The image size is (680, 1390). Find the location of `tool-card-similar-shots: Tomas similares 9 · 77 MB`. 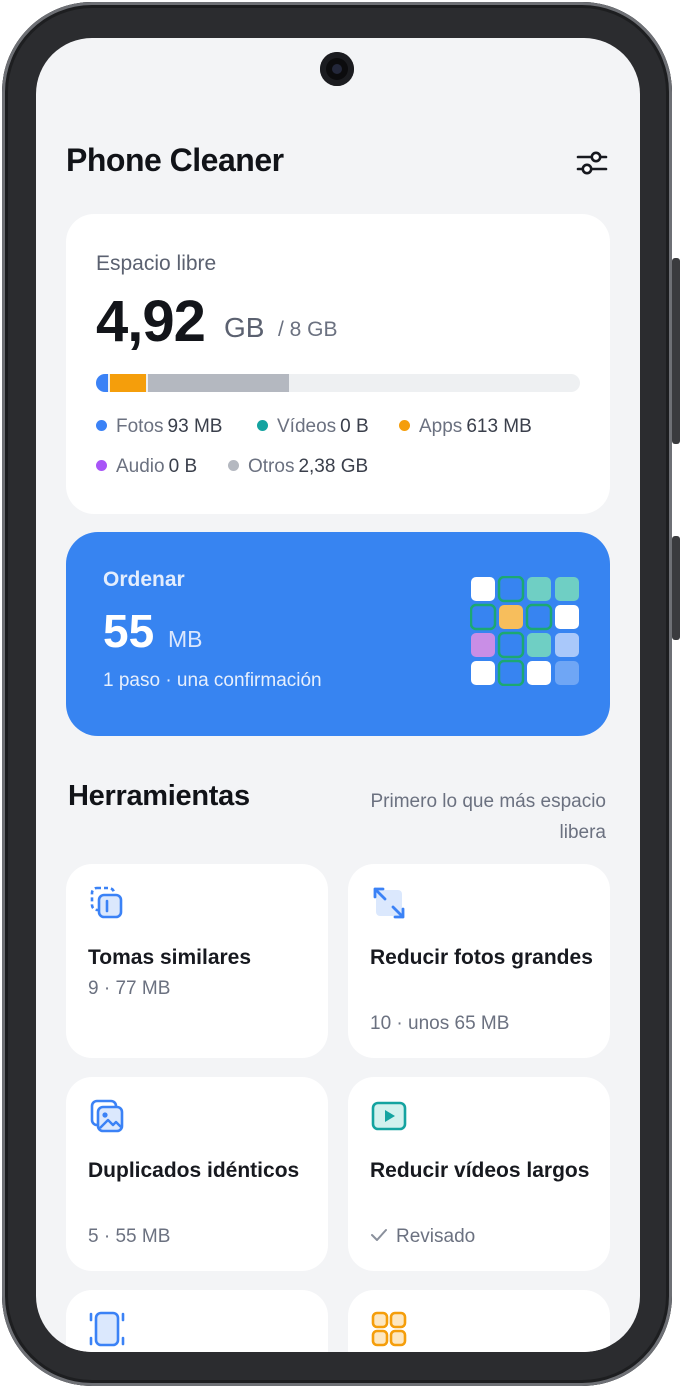

tool-card-similar-shots: Tomas similares 9 · 77 MB is located at coordinates (197, 961).